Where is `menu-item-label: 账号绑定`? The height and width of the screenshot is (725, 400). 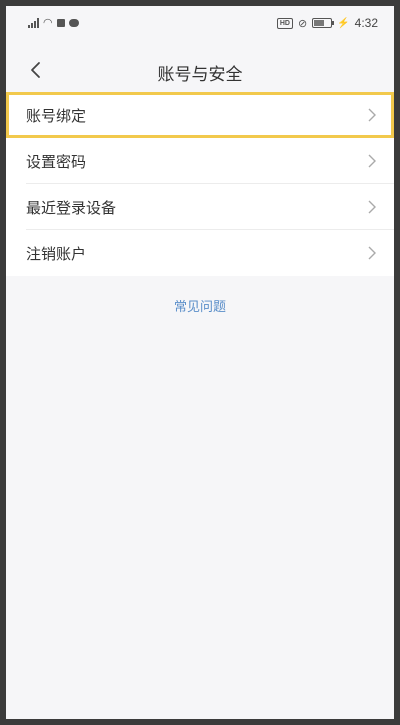
menu-item-label: 账号绑定 is located at coordinates (56, 116).